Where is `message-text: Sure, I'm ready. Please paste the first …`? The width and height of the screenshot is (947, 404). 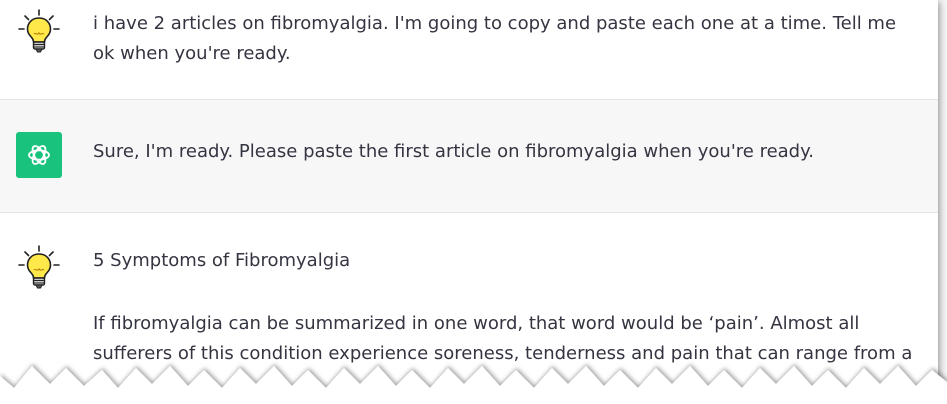 message-text: Sure, I'm ready. Please paste the first … is located at coordinates (453, 151).